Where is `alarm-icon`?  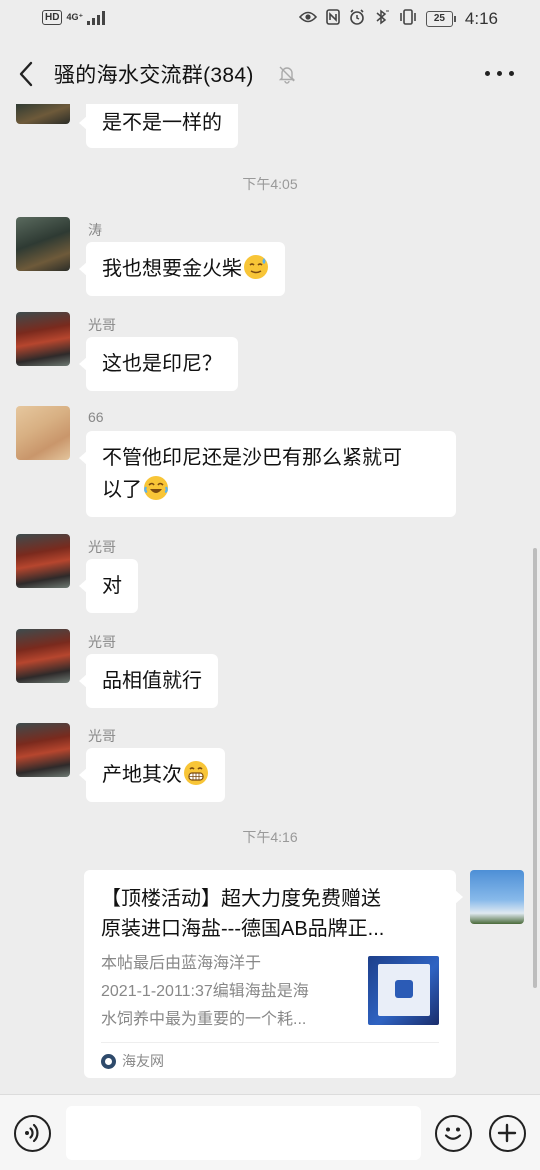 alarm-icon is located at coordinates (357, 19).